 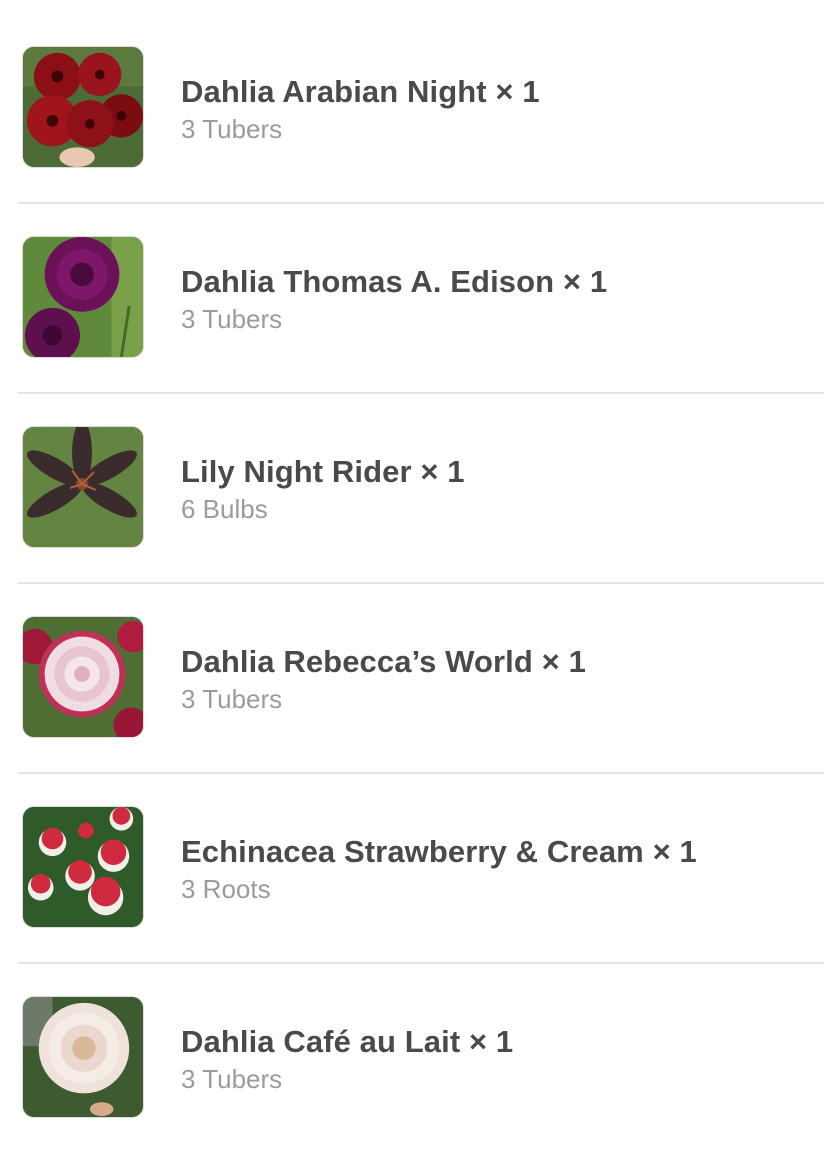 What do you see at coordinates (439, 852) in the screenshot?
I see `item-title: Echinacea Strawberry & Cream × 1` at bounding box center [439, 852].